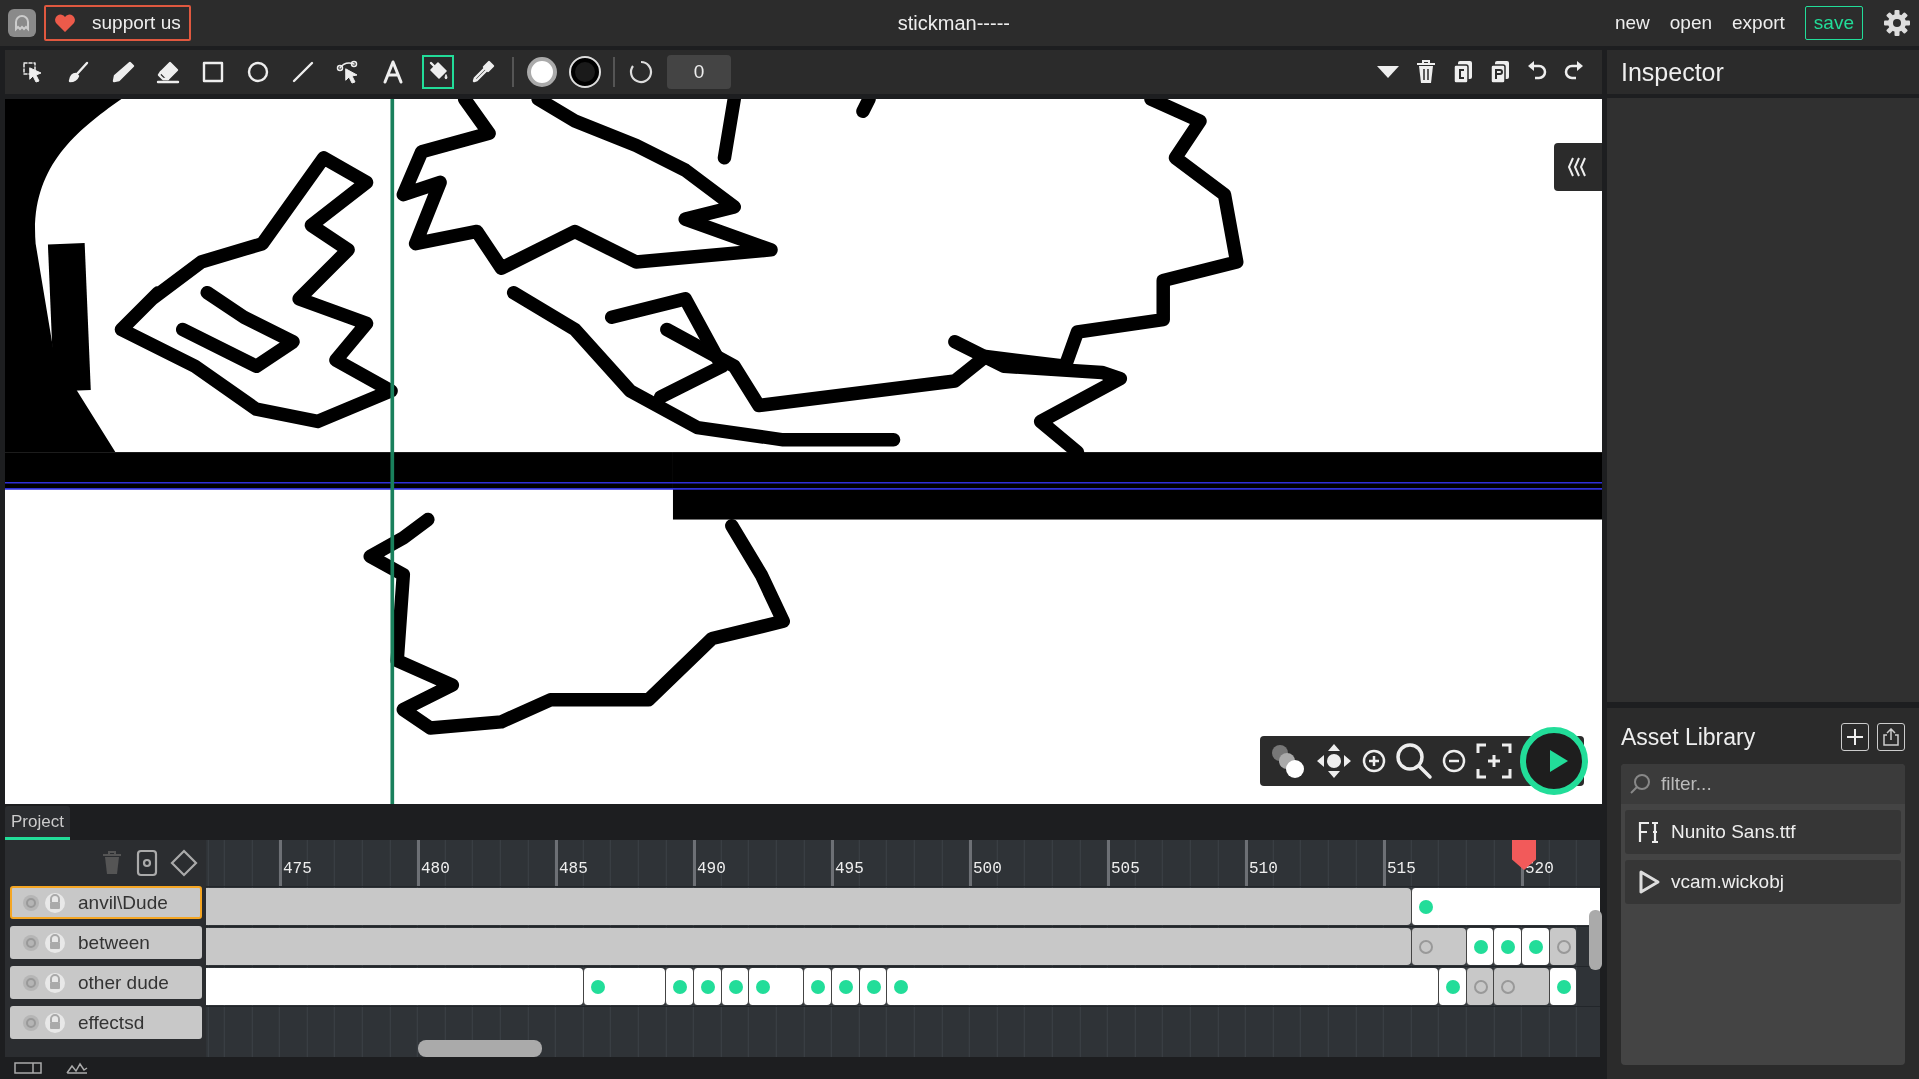 Image resolution: width=1919 pixels, height=1079 pixels. I want to click on square-icon, so click(213, 72).